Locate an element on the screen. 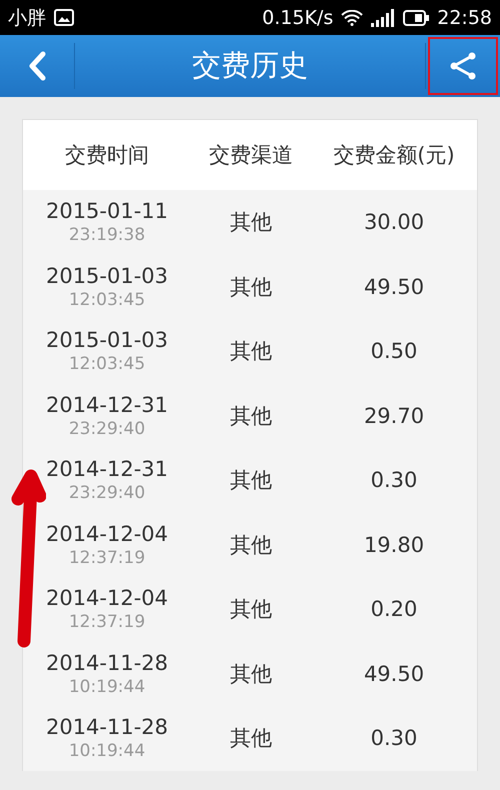  share-button is located at coordinates (463, 66).